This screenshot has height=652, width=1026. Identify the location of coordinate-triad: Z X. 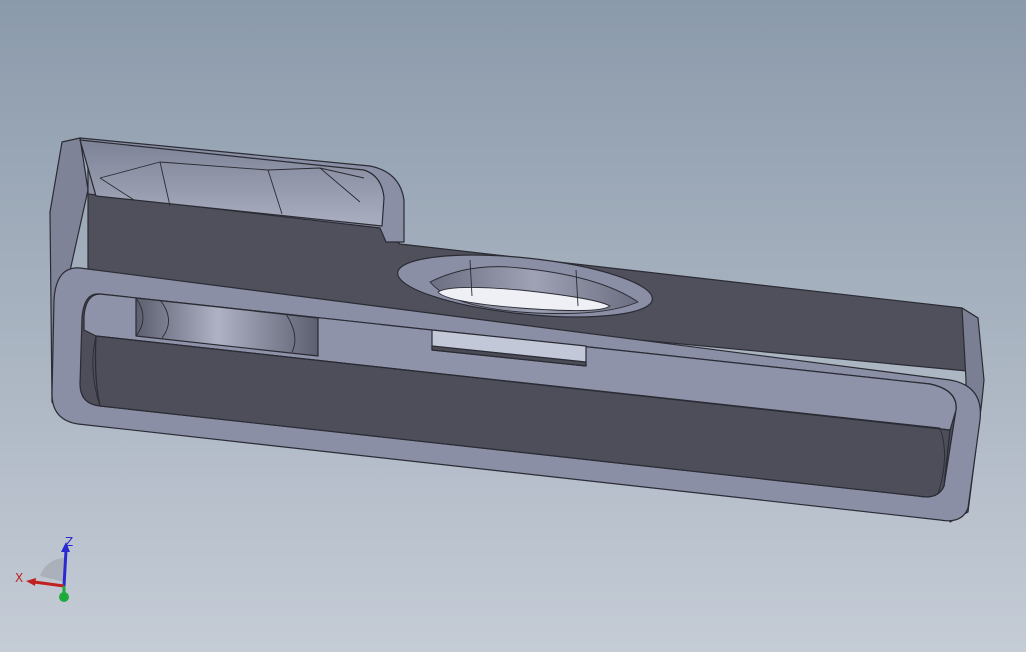
(50, 568).